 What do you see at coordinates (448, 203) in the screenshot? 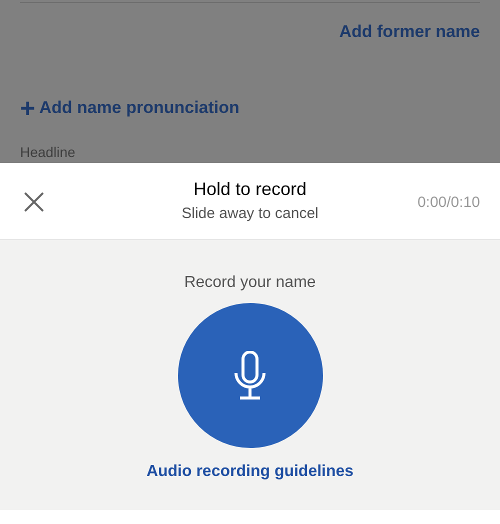
I see `timer: 0:00/0:10` at bounding box center [448, 203].